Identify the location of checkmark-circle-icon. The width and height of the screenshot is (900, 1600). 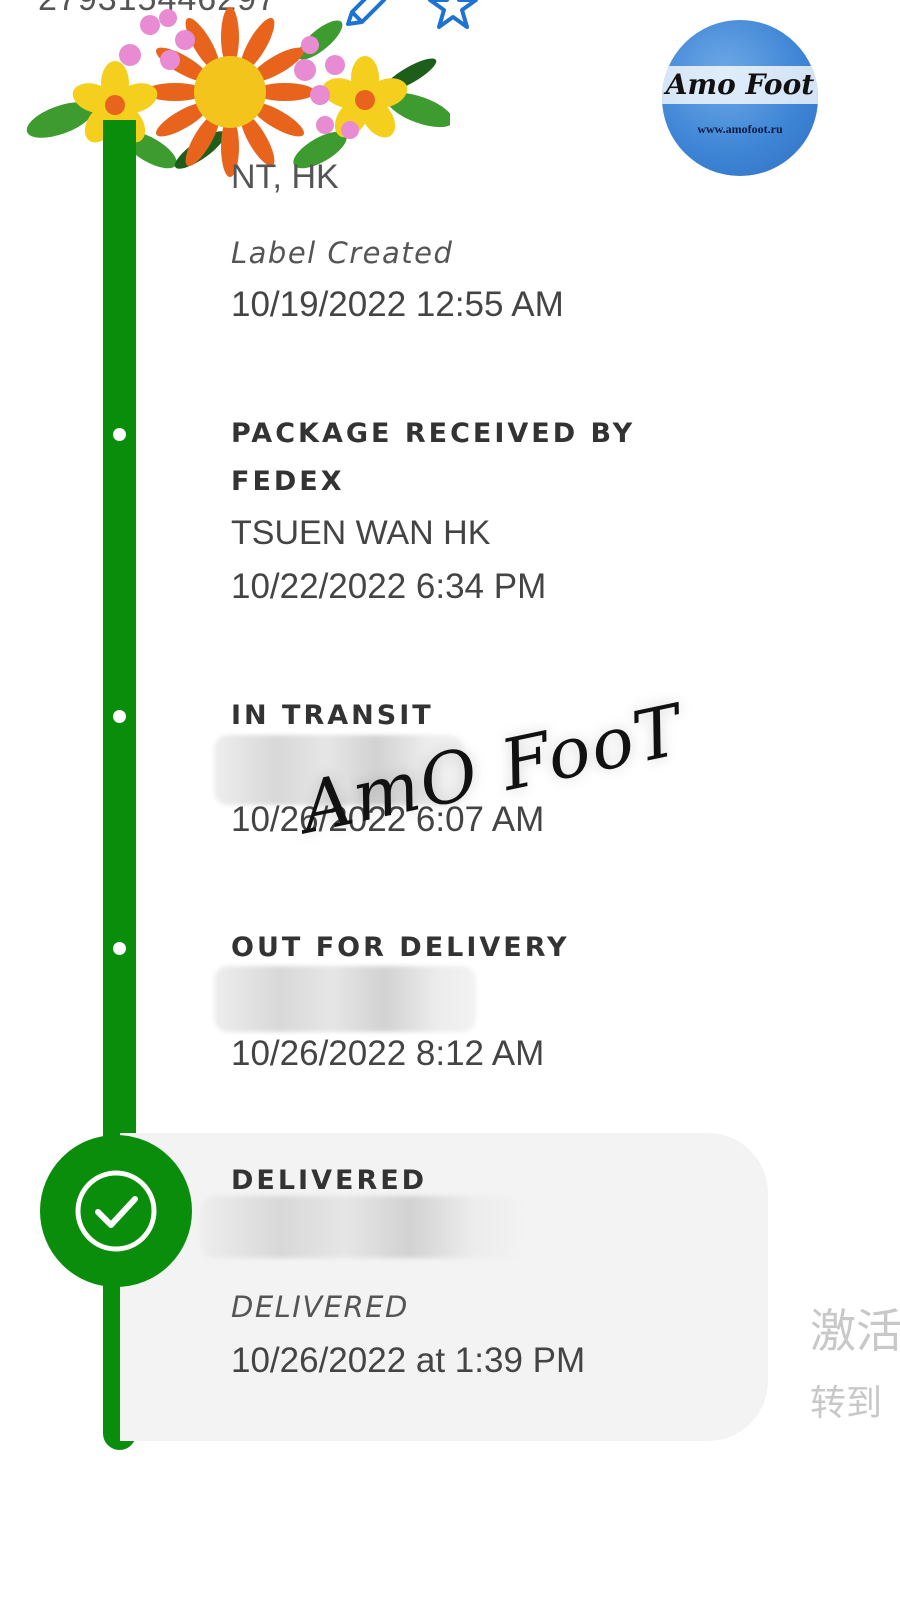
(116, 1211).